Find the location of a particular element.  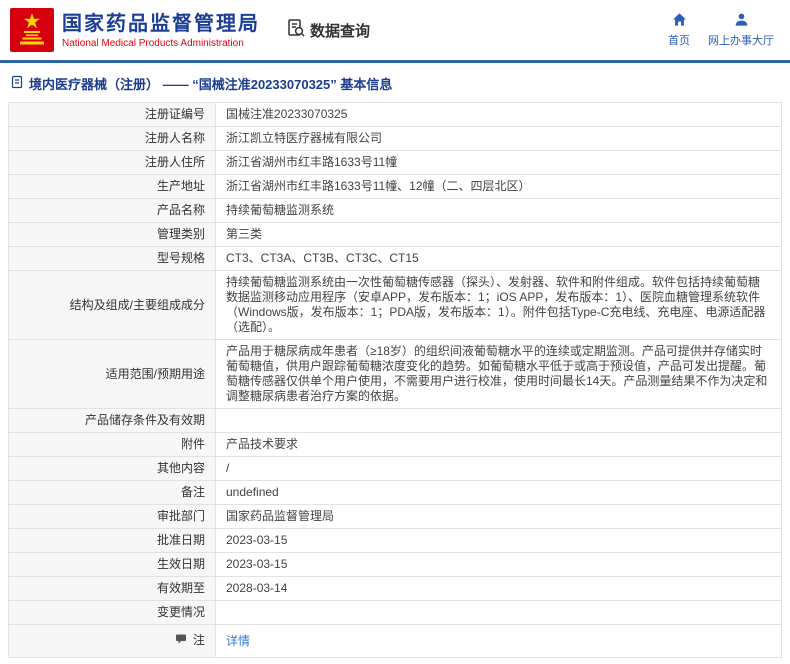

table-row: 管理类别 第三类 is located at coordinates (395, 234).